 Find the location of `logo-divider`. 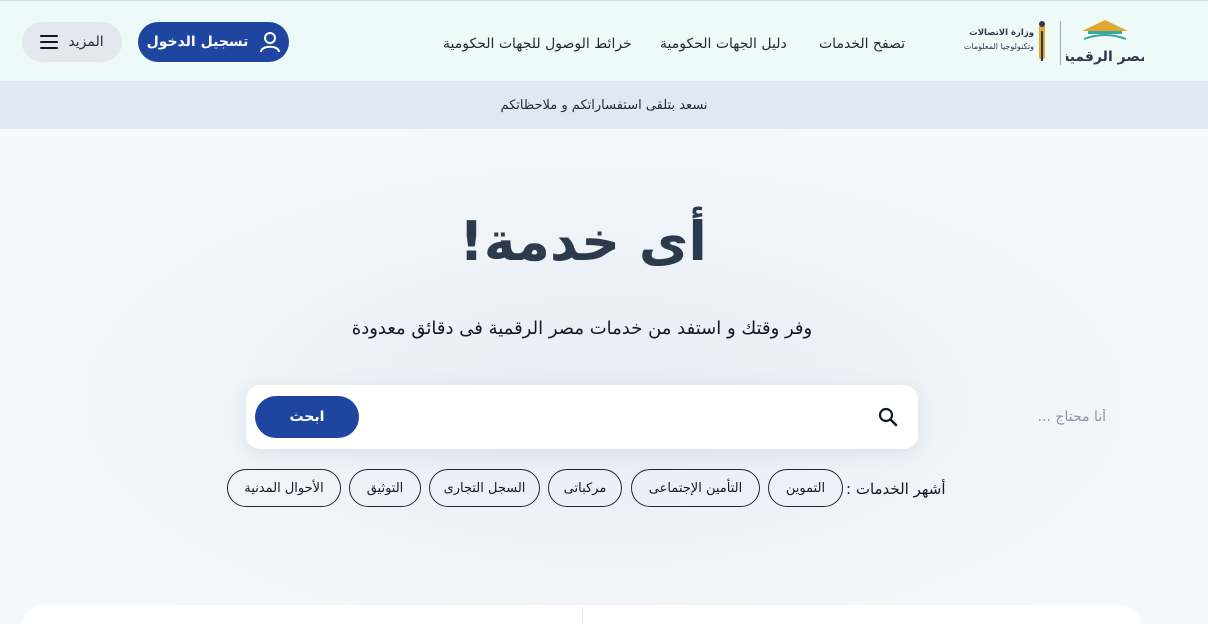

logo-divider is located at coordinates (1060, 43).